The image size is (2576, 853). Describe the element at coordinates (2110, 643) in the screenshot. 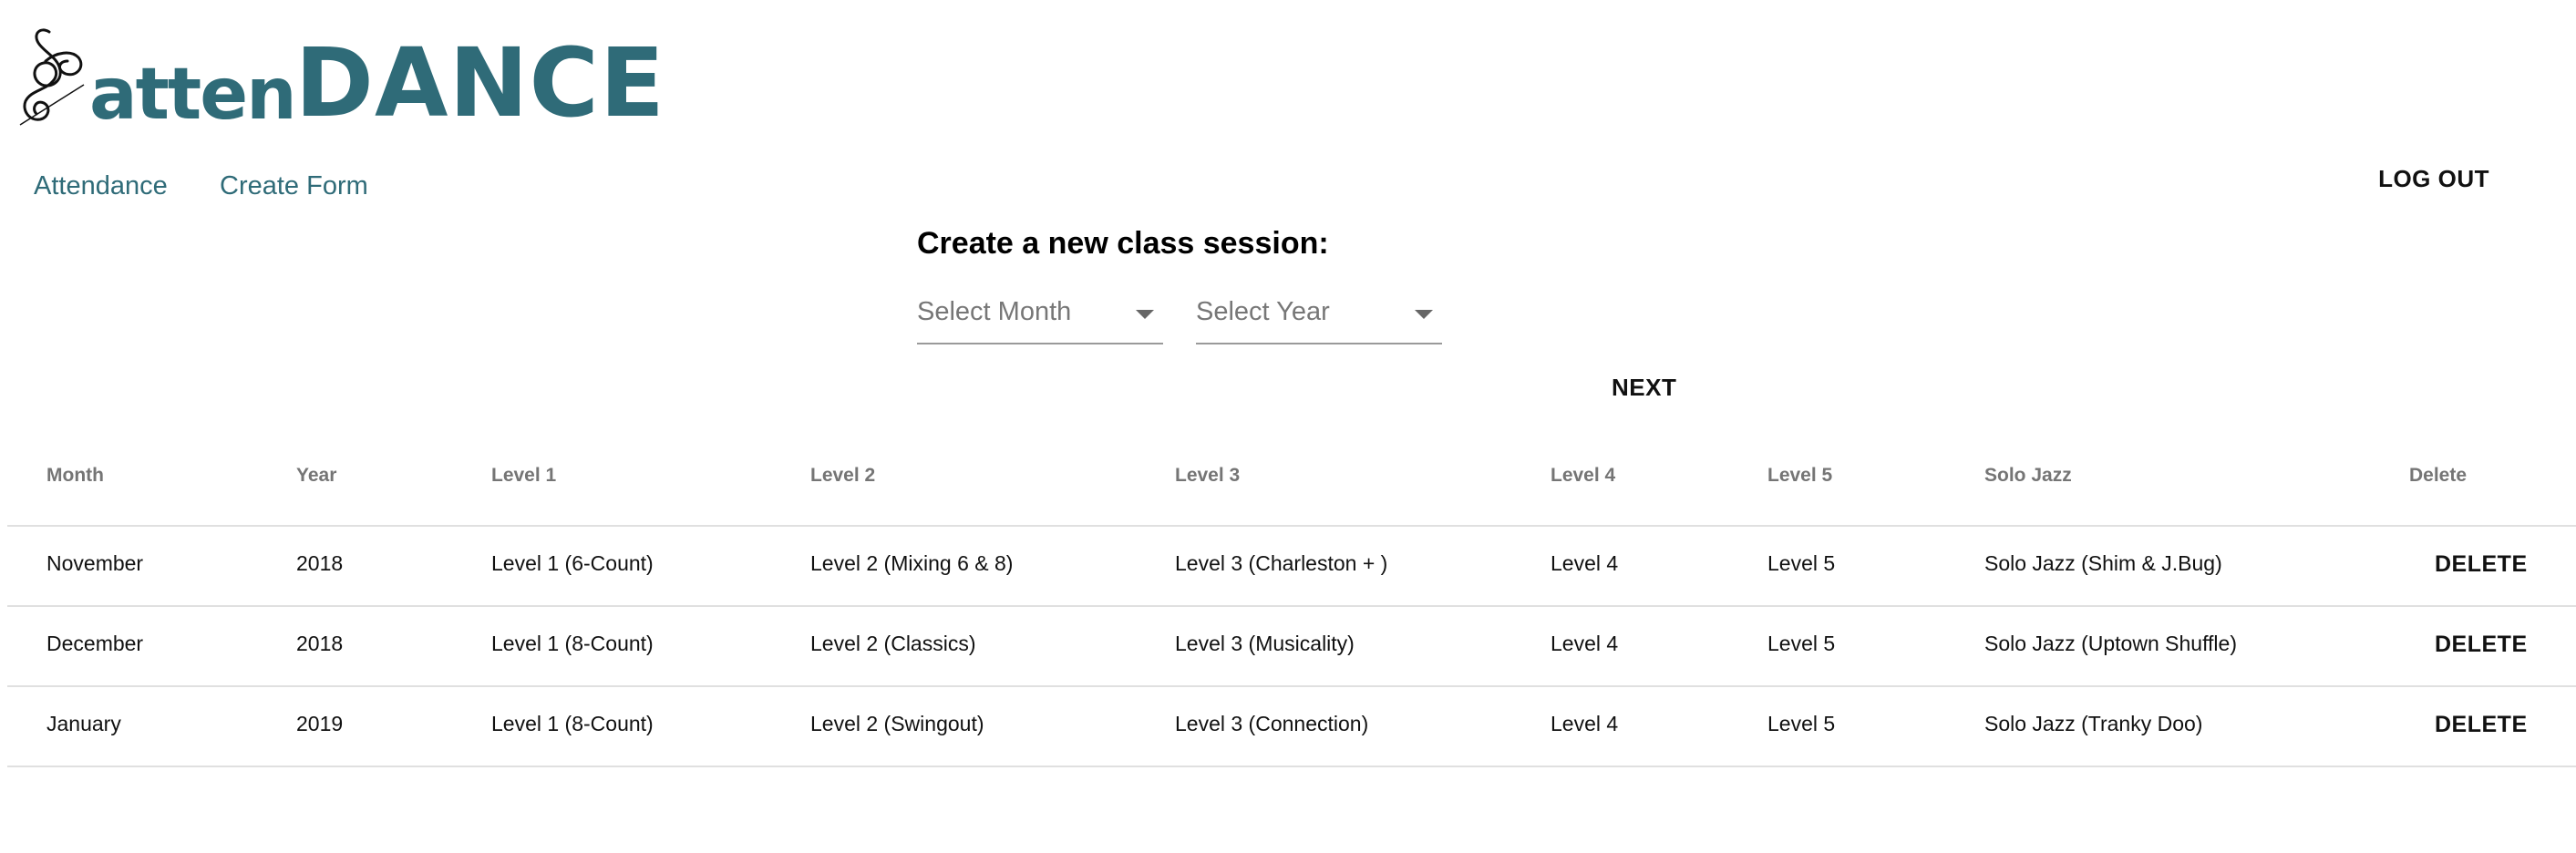

I see `cell-solo-jazz: Solo Jazz (Uptown Shuffle)` at that location.